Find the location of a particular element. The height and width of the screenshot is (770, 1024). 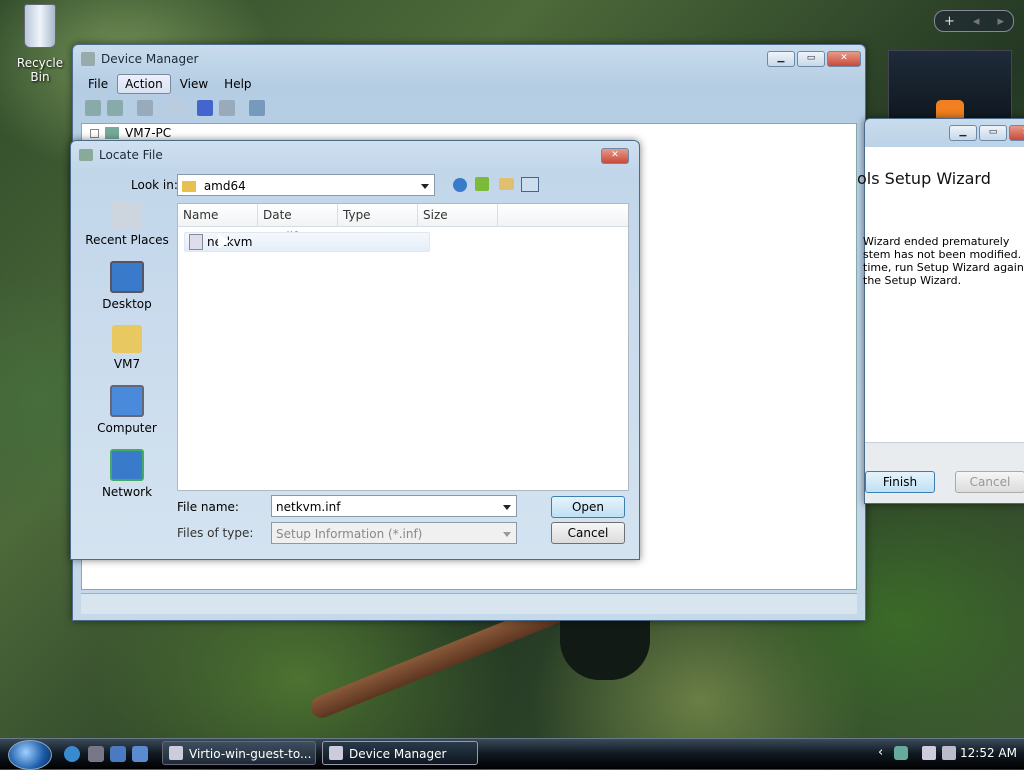

up-folder-icon is located at coordinates (482, 184).